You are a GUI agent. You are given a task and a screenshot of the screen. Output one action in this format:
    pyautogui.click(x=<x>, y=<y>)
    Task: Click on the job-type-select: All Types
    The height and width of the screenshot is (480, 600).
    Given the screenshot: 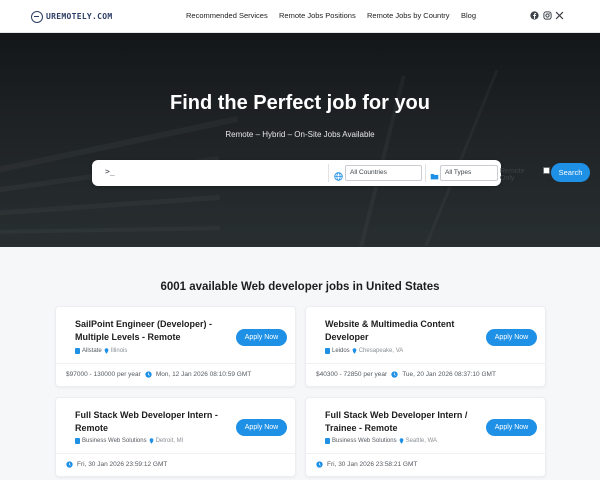 What is the action you would take?
    pyautogui.click(x=469, y=173)
    